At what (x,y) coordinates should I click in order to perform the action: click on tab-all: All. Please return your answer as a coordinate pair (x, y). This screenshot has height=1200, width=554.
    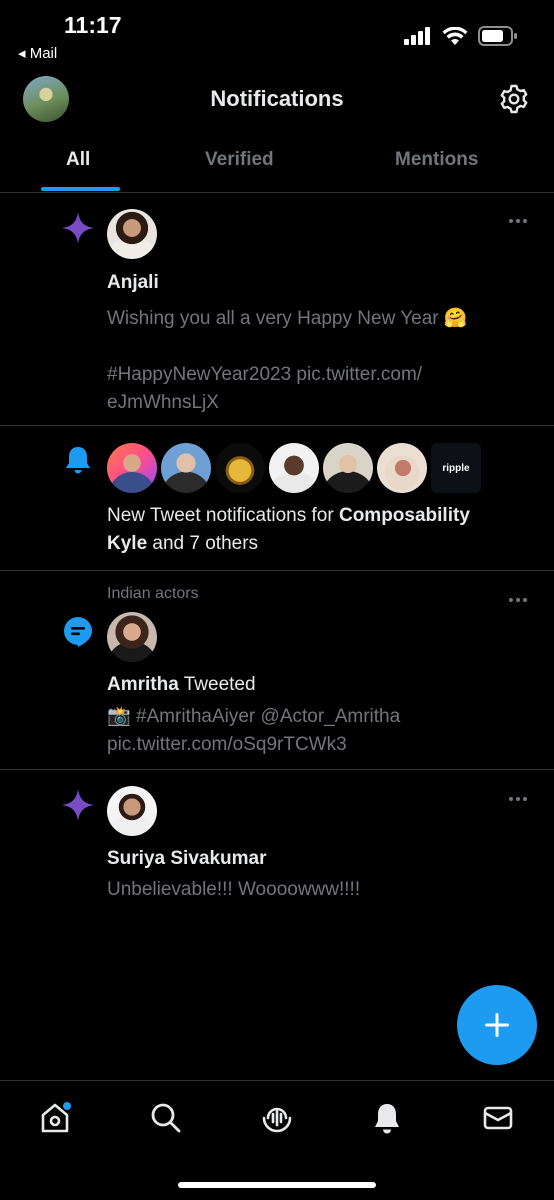
    Looking at the image, I should click on (78, 160).